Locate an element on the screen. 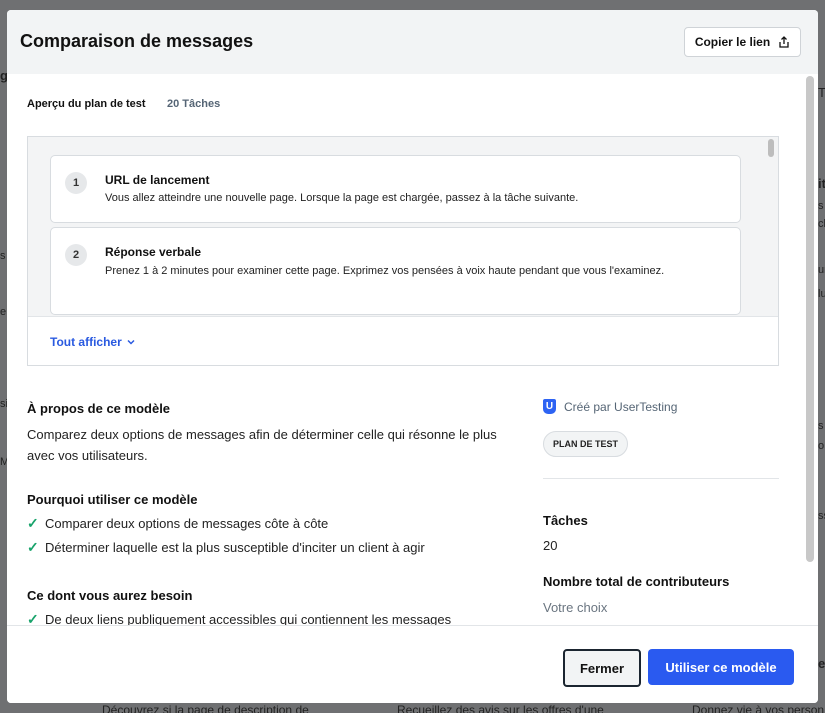  bg-fragment: lu is located at coordinates (821, 294).